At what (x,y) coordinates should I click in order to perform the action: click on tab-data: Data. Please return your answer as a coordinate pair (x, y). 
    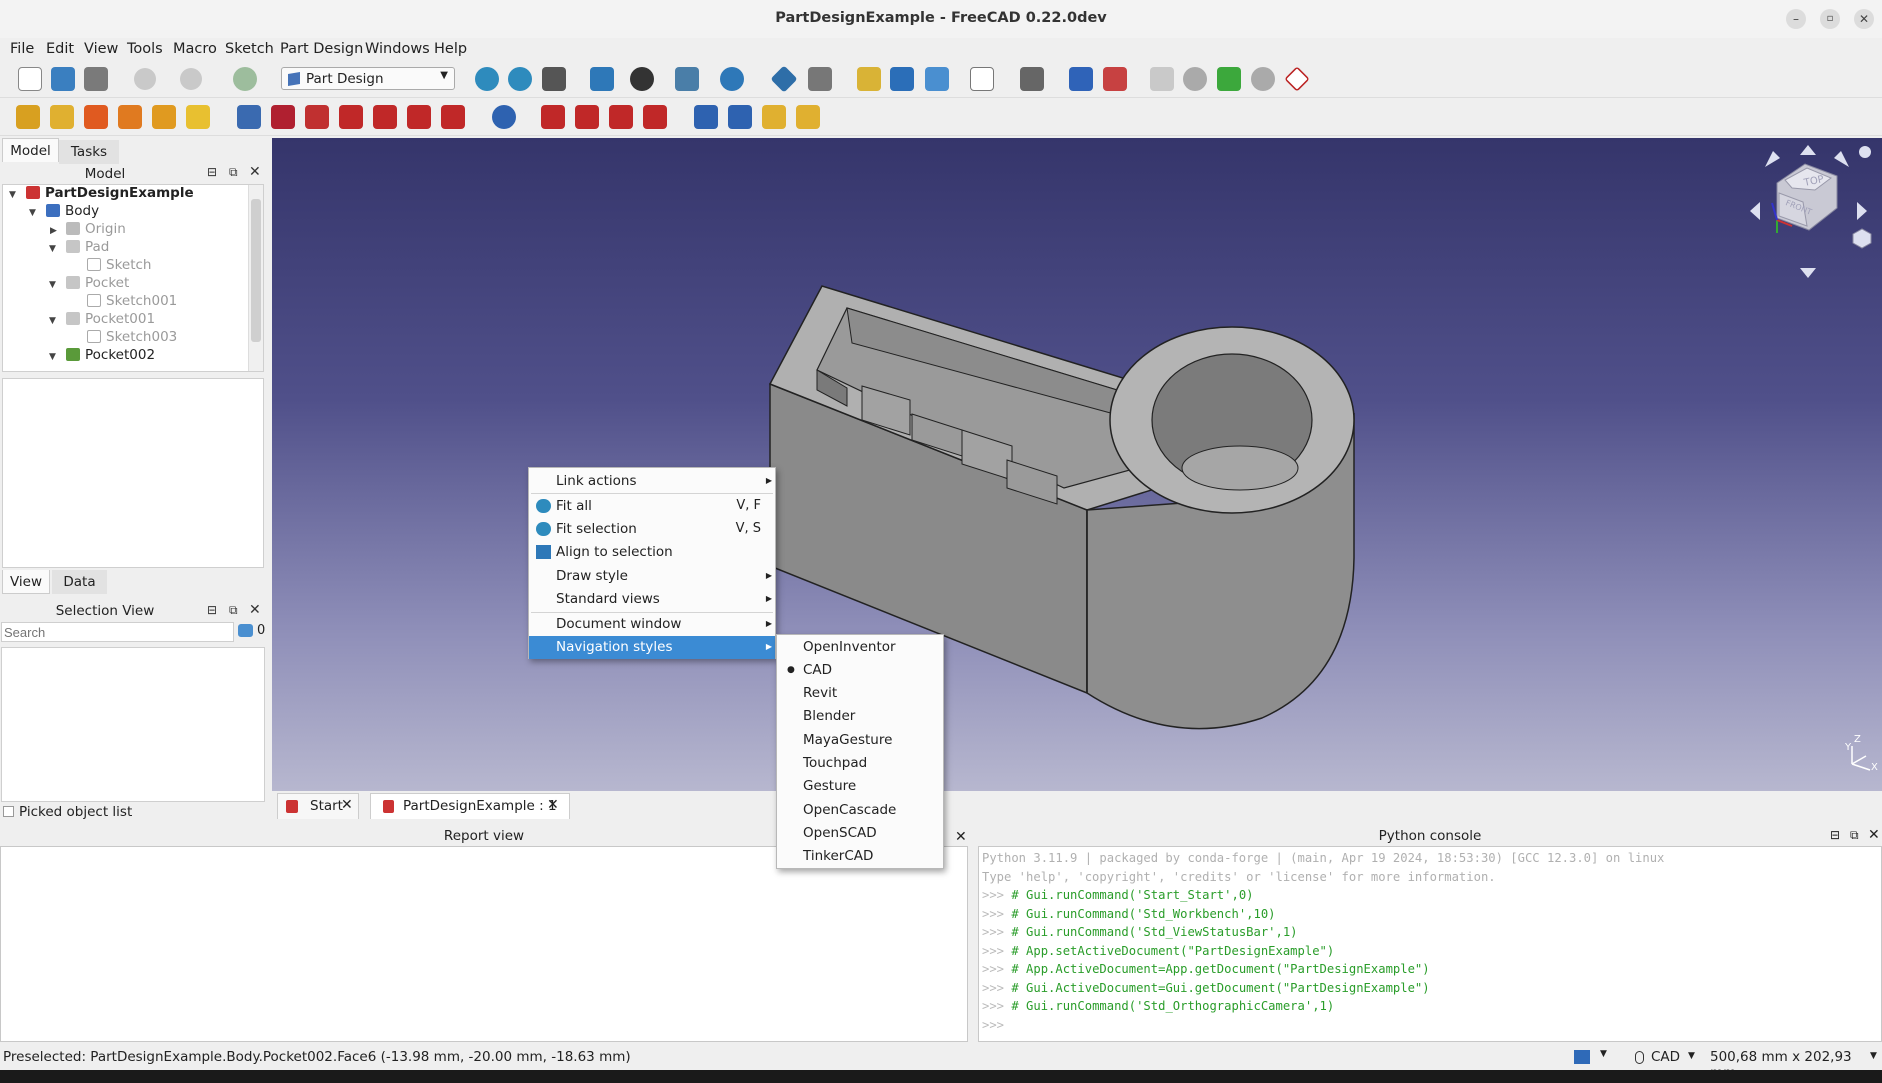
    Looking at the image, I should click on (79, 582).